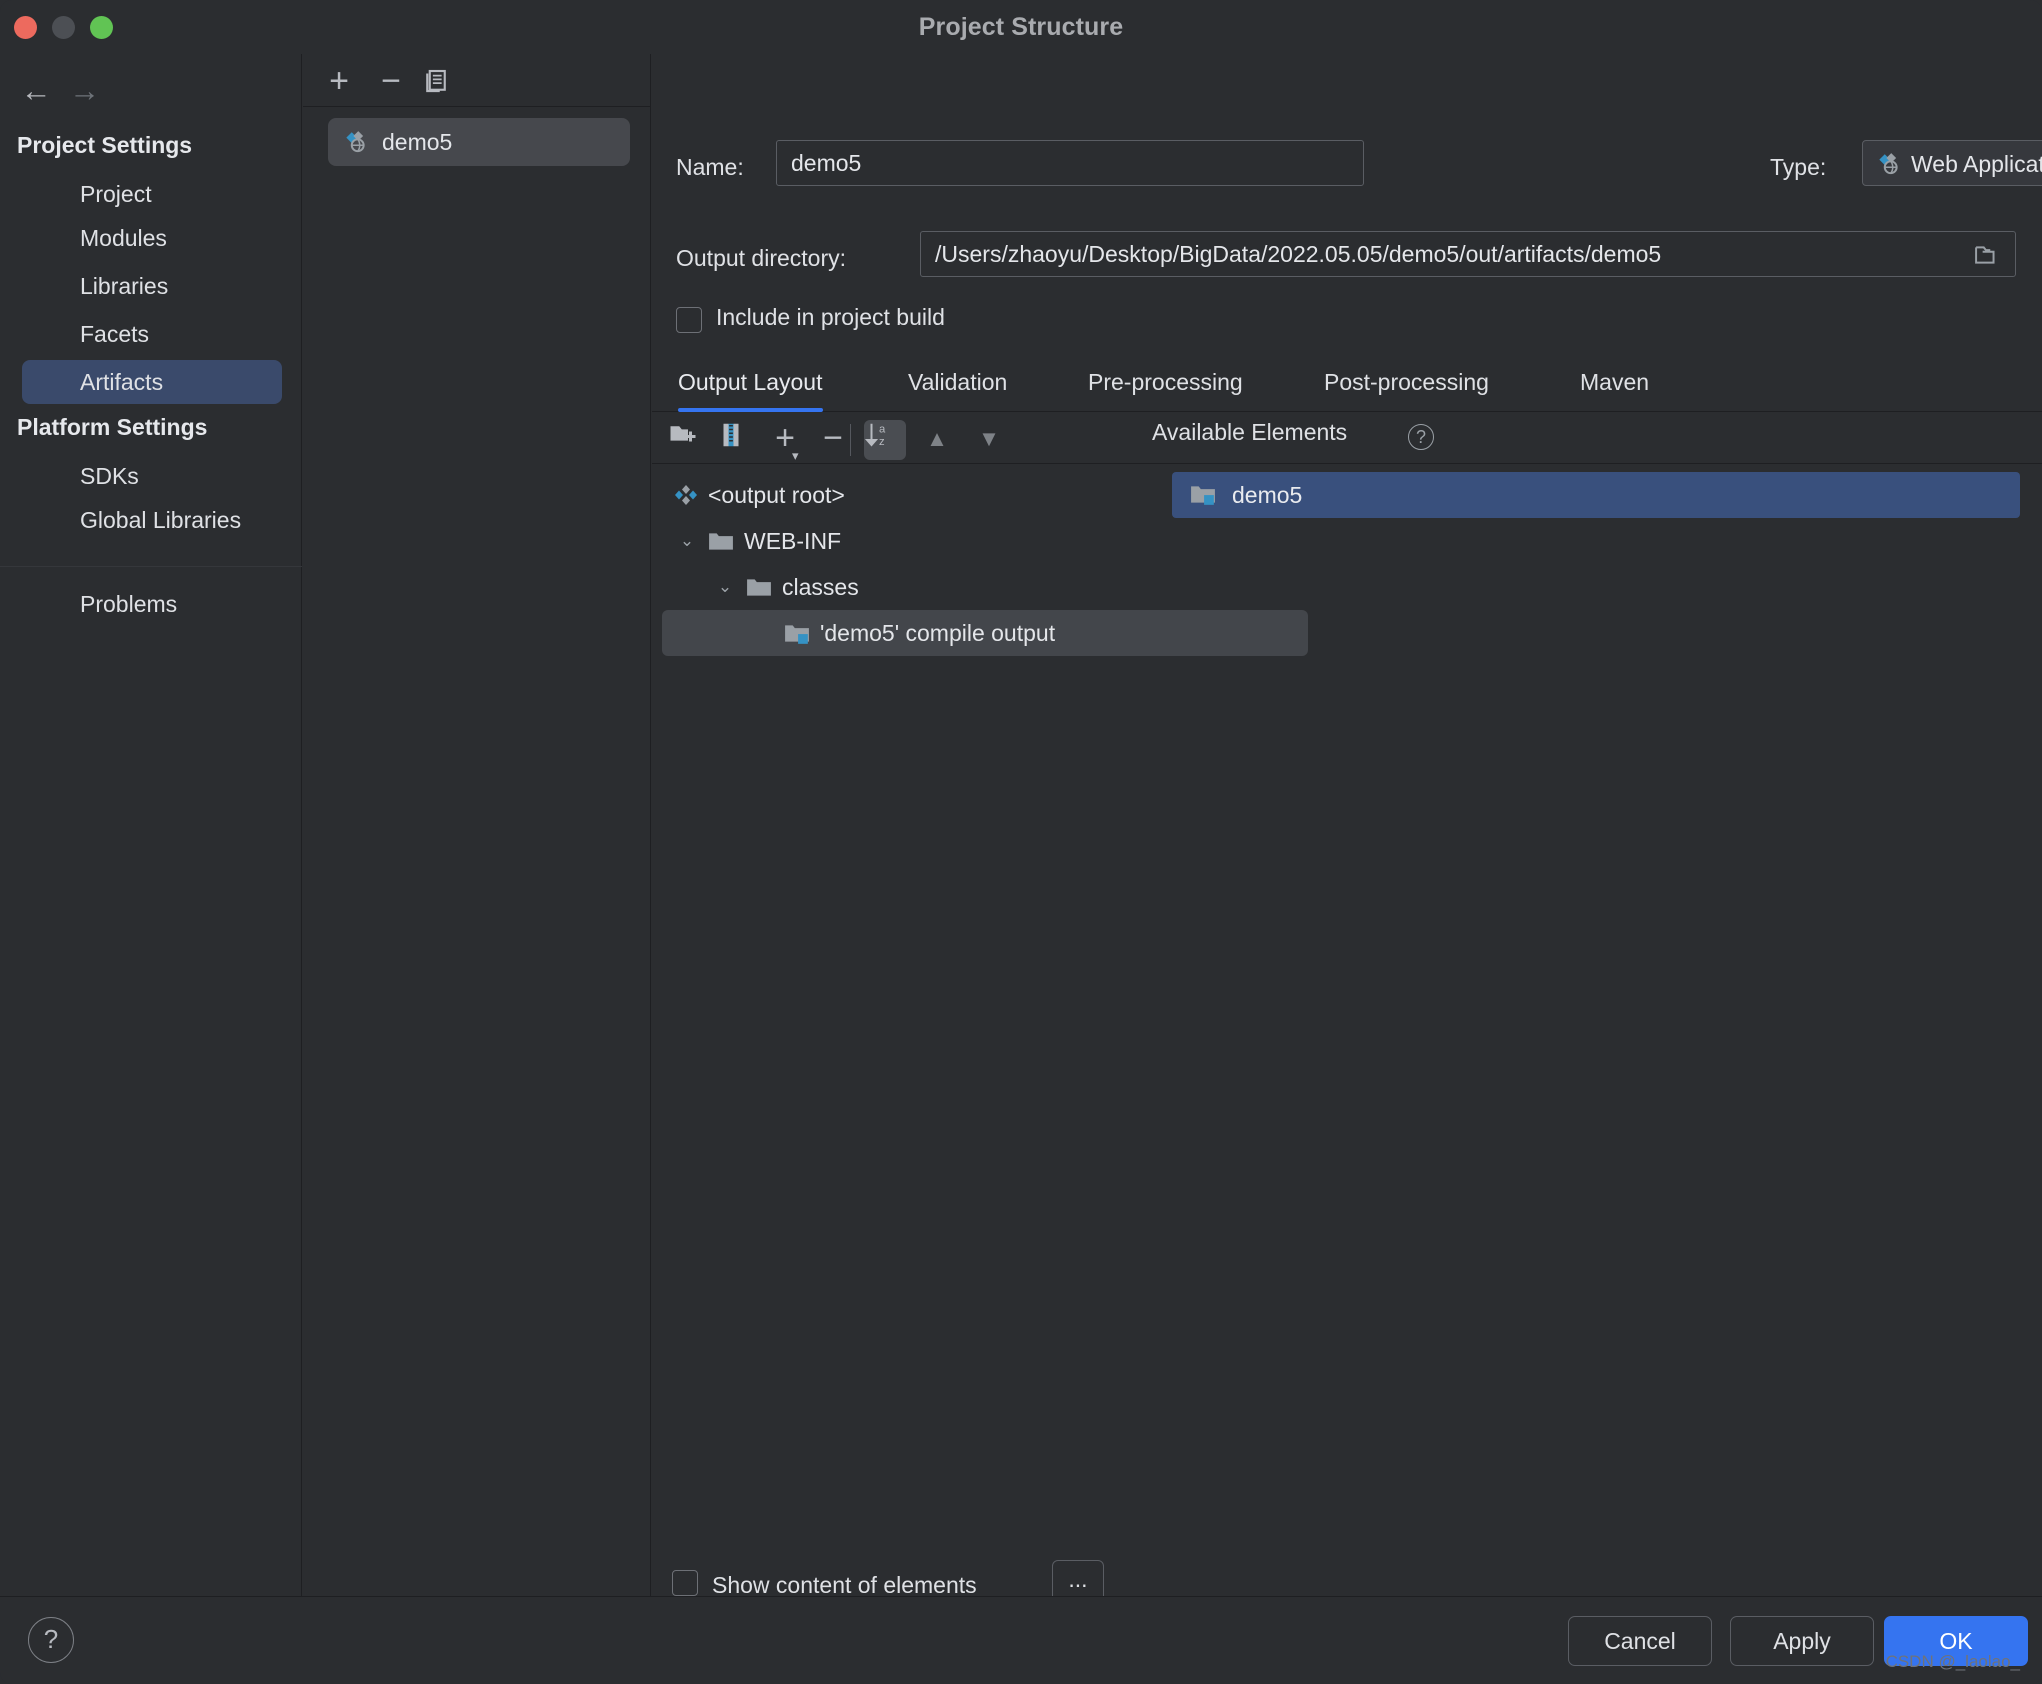 The width and height of the screenshot is (2042, 1684). What do you see at coordinates (1802, 1641) in the screenshot?
I see `apply-button: Apply` at bounding box center [1802, 1641].